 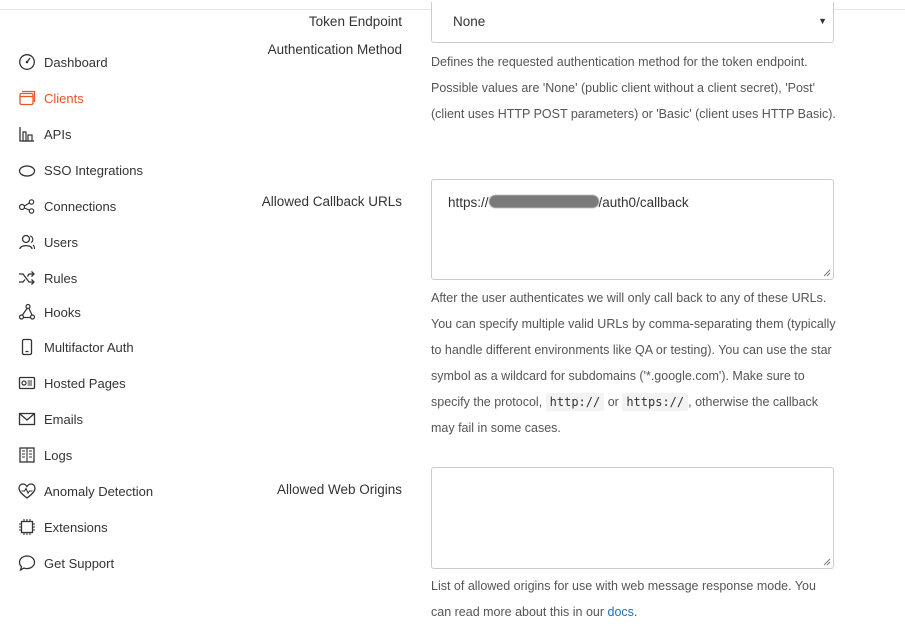 I want to click on sidebar-item-label: Hosted Pages, so click(x=85, y=383).